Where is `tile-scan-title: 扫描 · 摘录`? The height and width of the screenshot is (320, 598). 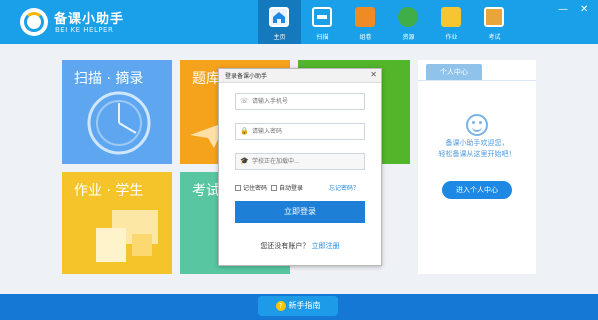 tile-scan-title: 扫描 · 摘录 is located at coordinates (109, 79).